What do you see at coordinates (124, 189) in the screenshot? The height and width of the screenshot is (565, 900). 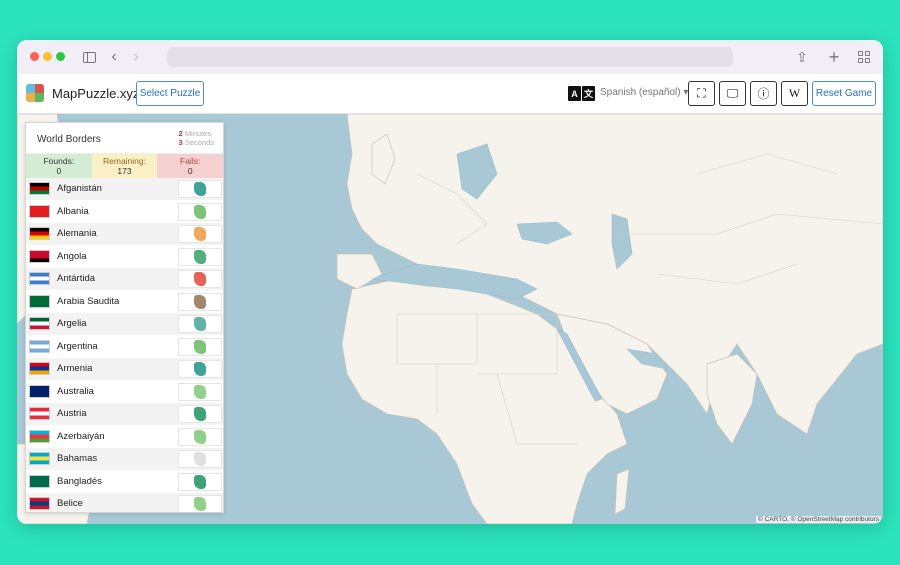 I see `country-row: Afganistán` at bounding box center [124, 189].